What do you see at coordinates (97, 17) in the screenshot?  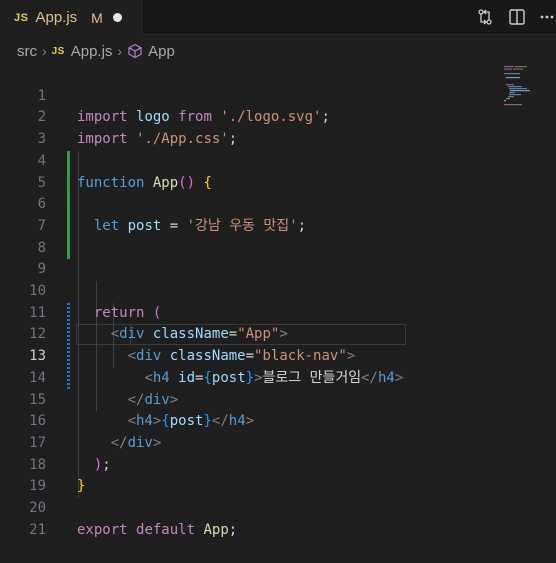 I see `modified-badge: M` at bounding box center [97, 17].